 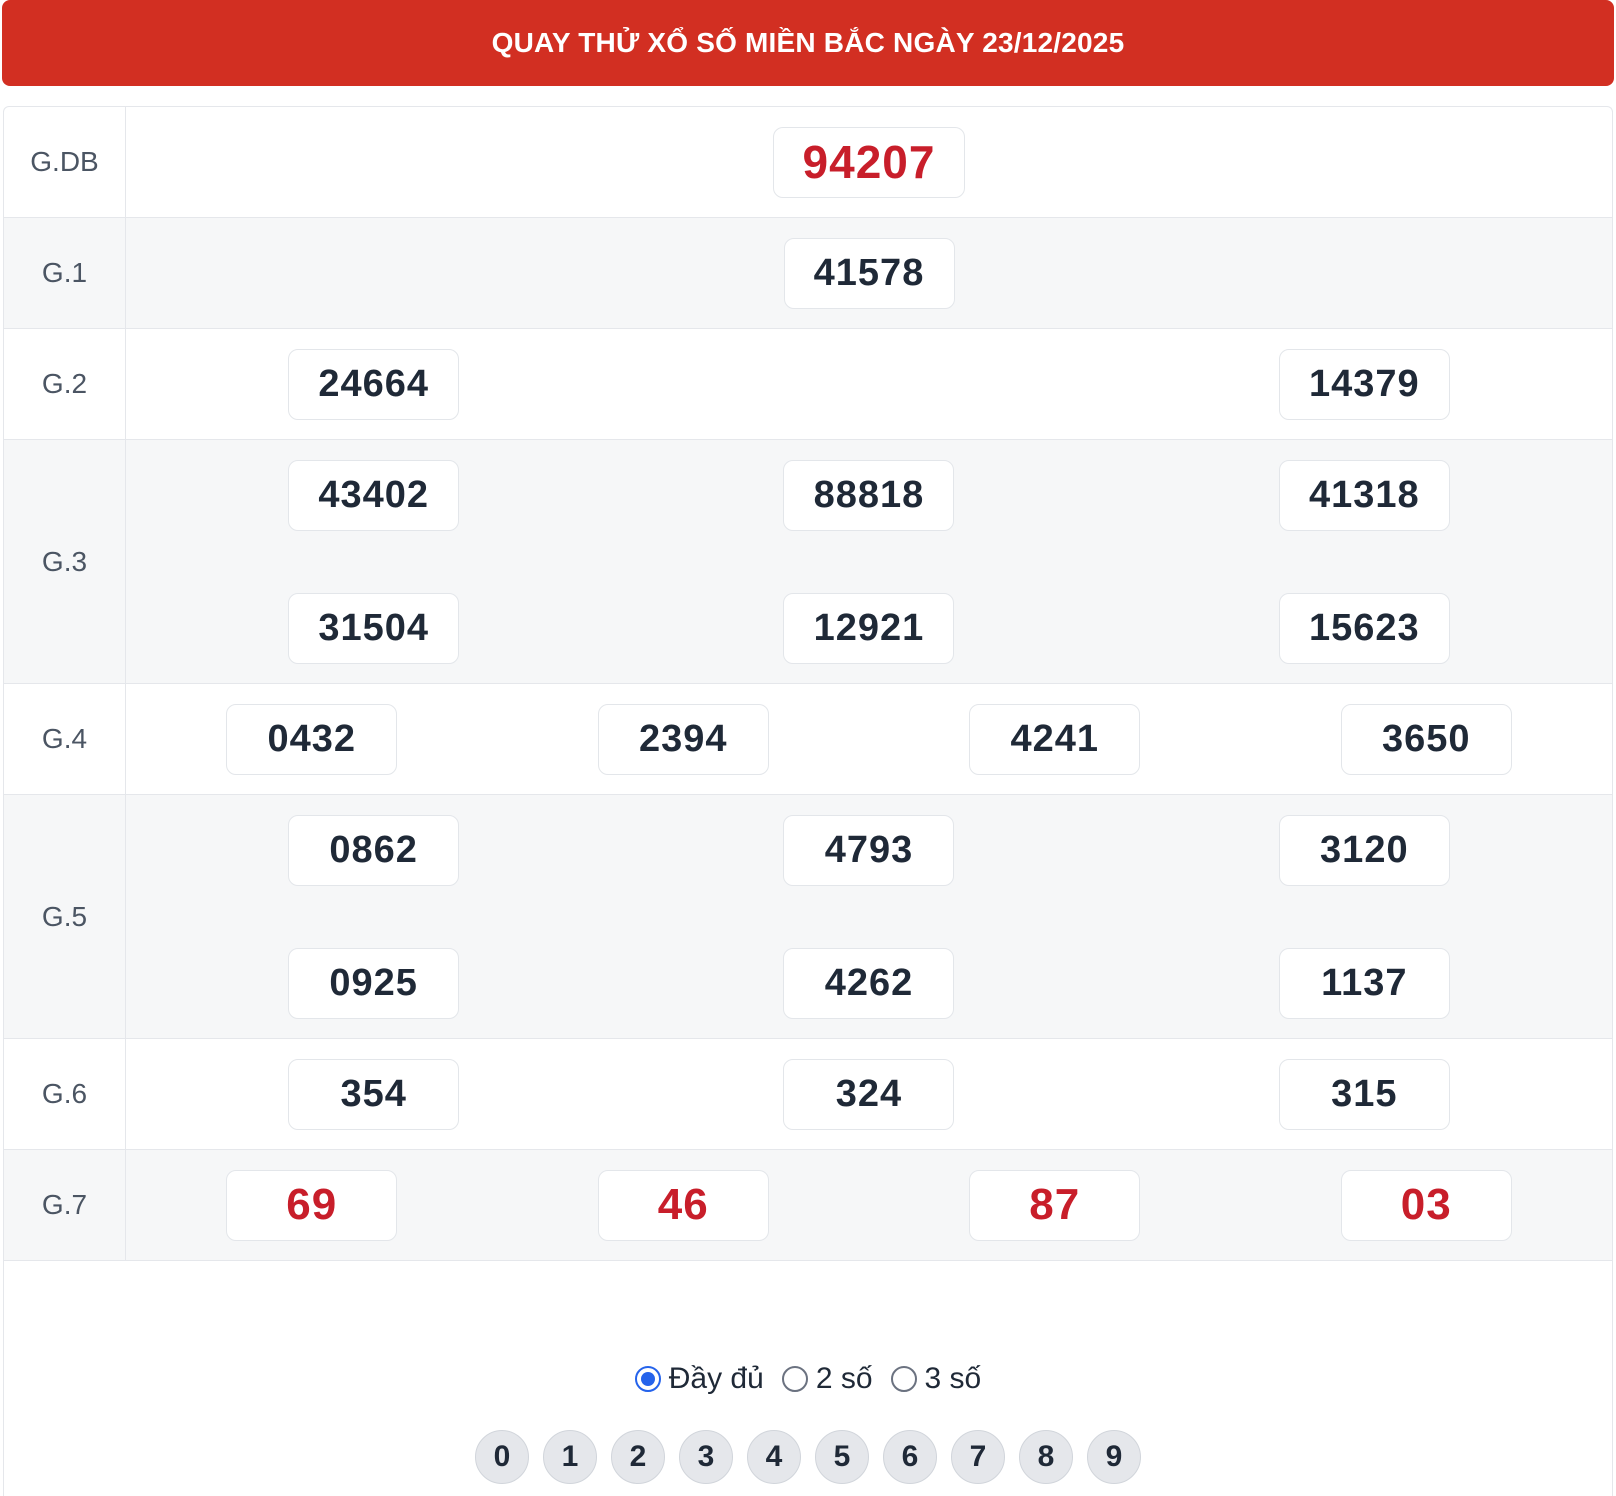 What do you see at coordinates (869, 983) in the screenshot?
I see `prize-number: 4262` at bounding box center [869, 983].